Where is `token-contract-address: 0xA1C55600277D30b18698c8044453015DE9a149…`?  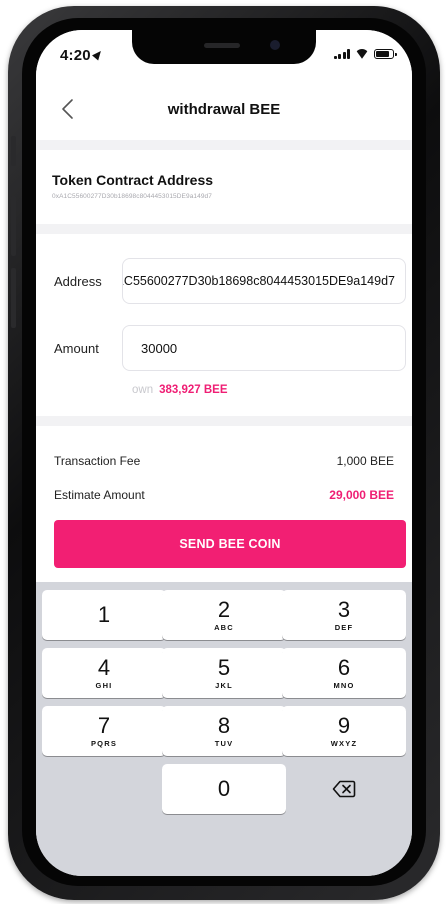
token-contract-address: 0xA1C55600277D30b18698c8044453015DE9a149… is located at coordinates (132, 196).